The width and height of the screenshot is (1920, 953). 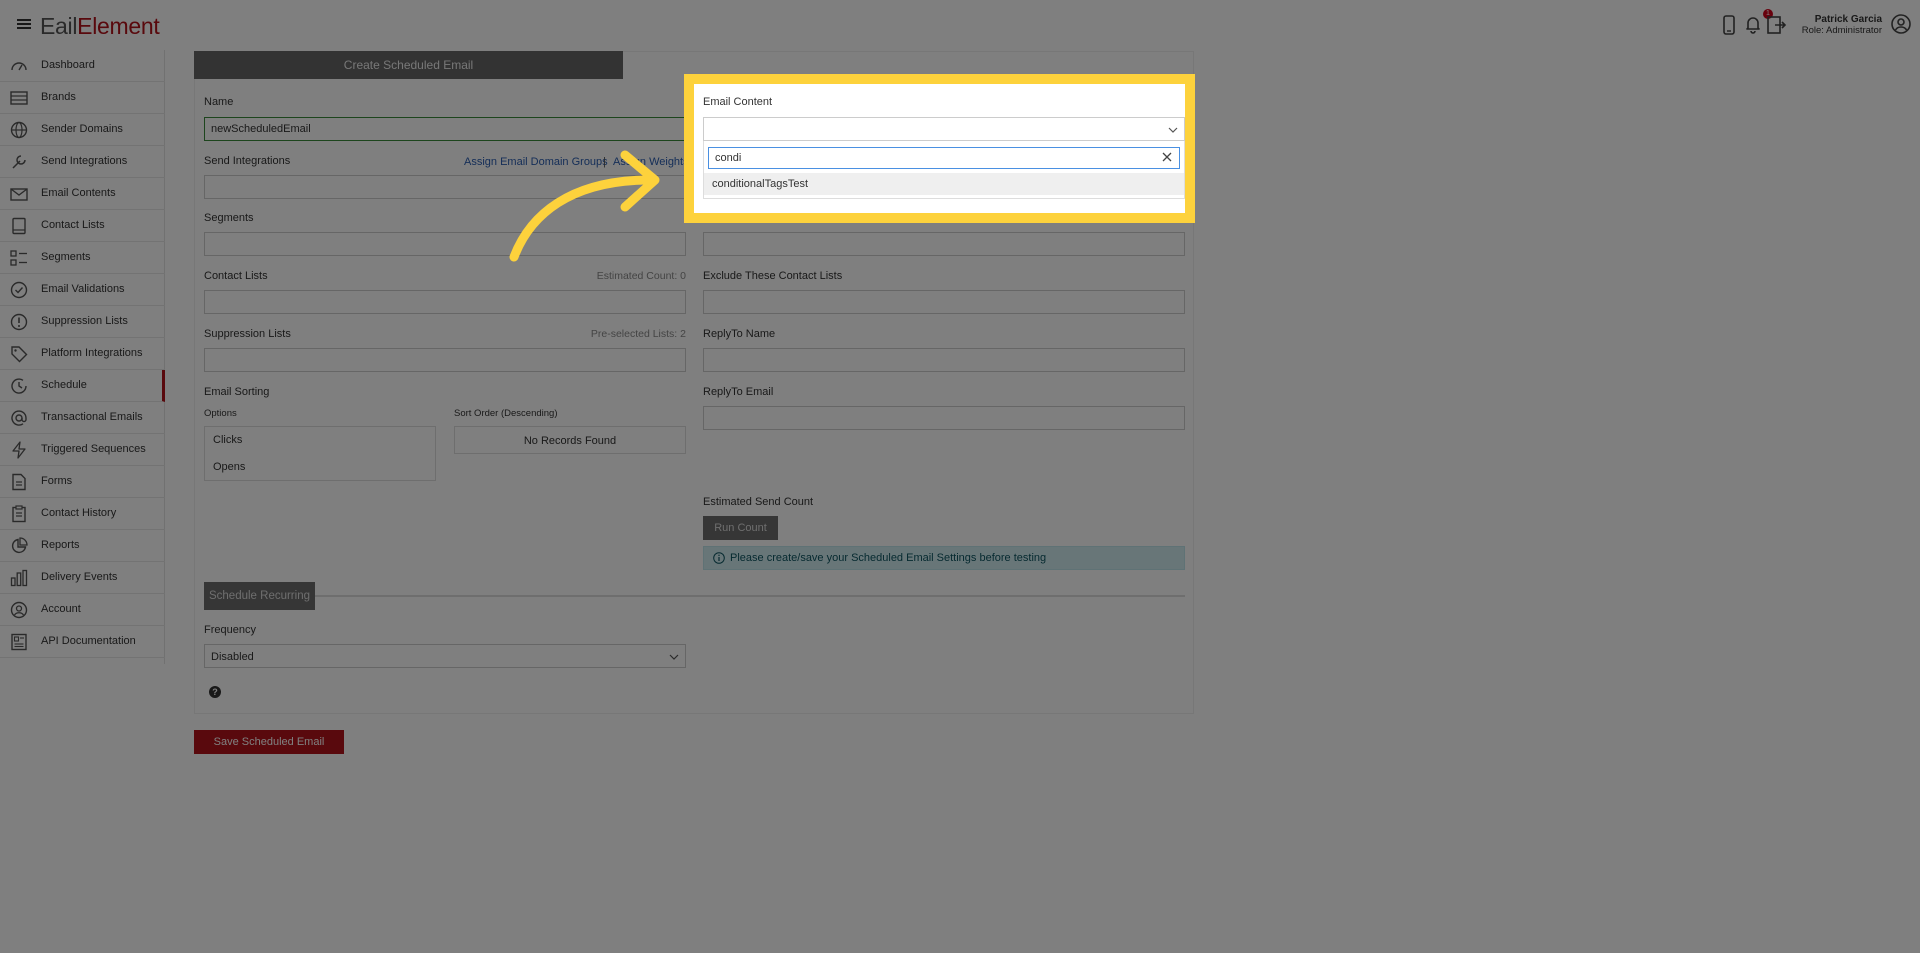 What do you see at coordinates (1167, 157) in the screenshot?
I see `clear-search-icon` at bounding box center [1167, 157].